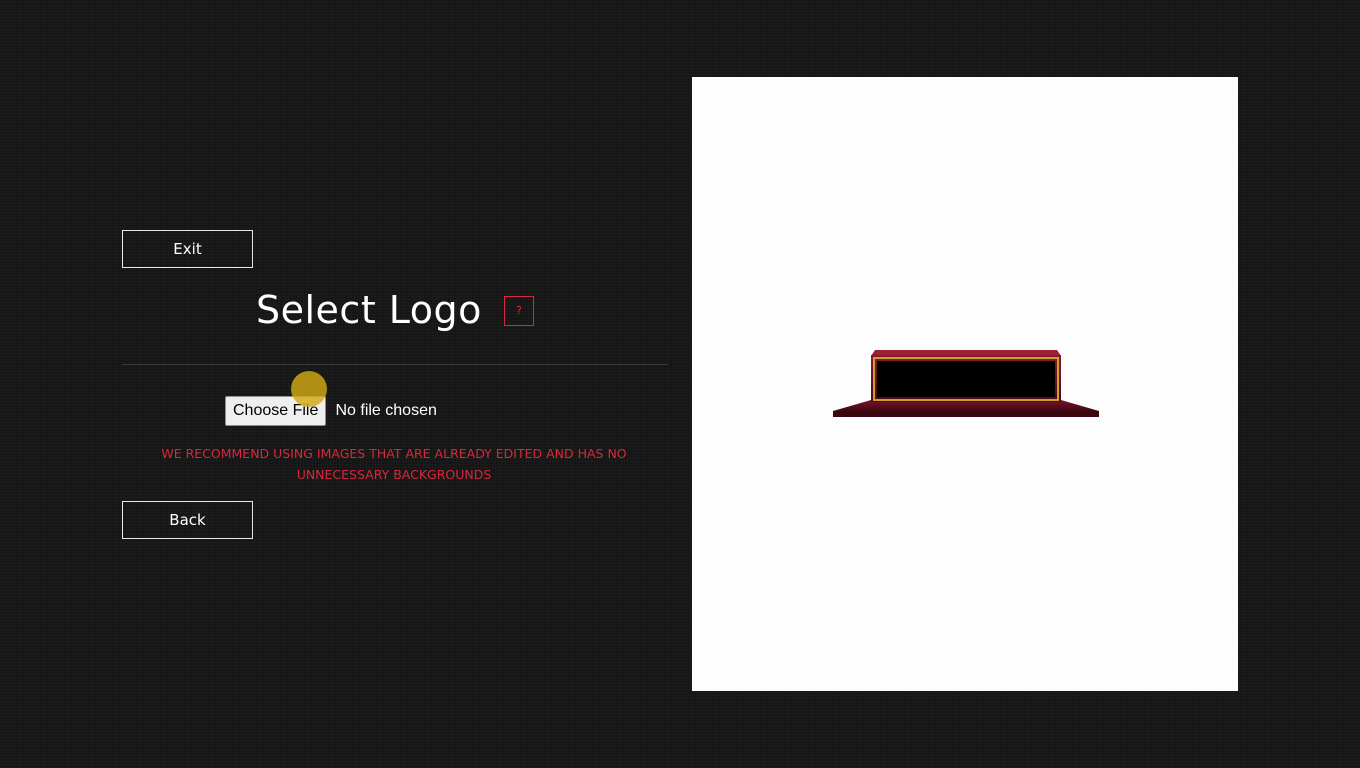  I want to click on trophy-plaque-base, so click(966, 383).